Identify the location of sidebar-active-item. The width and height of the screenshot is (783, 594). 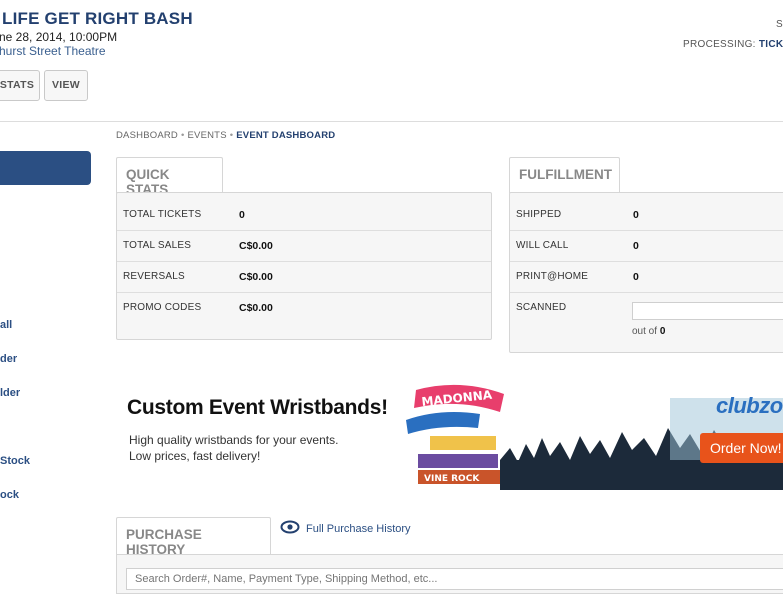
(45, 168).